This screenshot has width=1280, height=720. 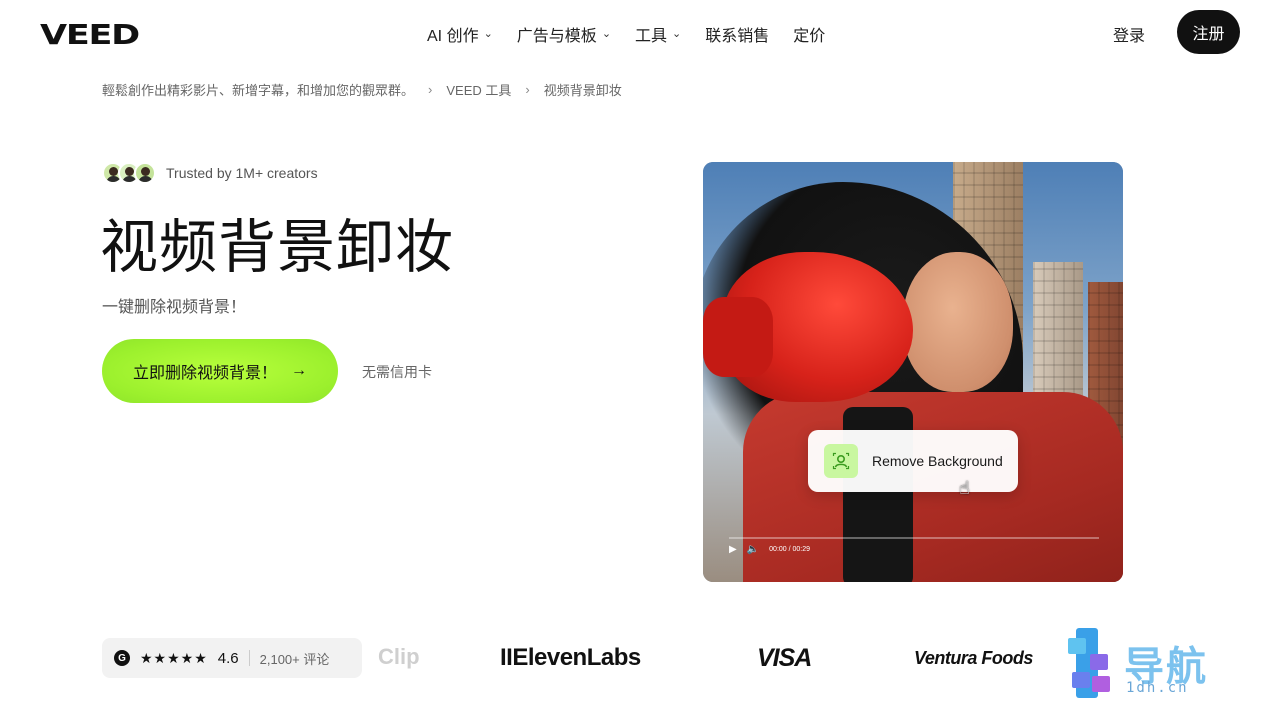 I want to click on veed-logo: VEED, so click(x=90, y=34).